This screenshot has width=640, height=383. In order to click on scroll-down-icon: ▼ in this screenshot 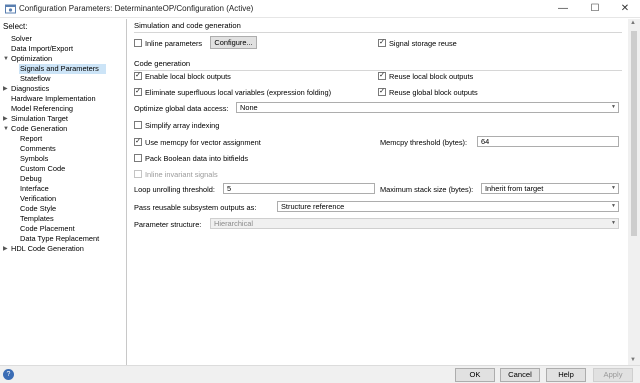, I will do `click(633, 360)`.